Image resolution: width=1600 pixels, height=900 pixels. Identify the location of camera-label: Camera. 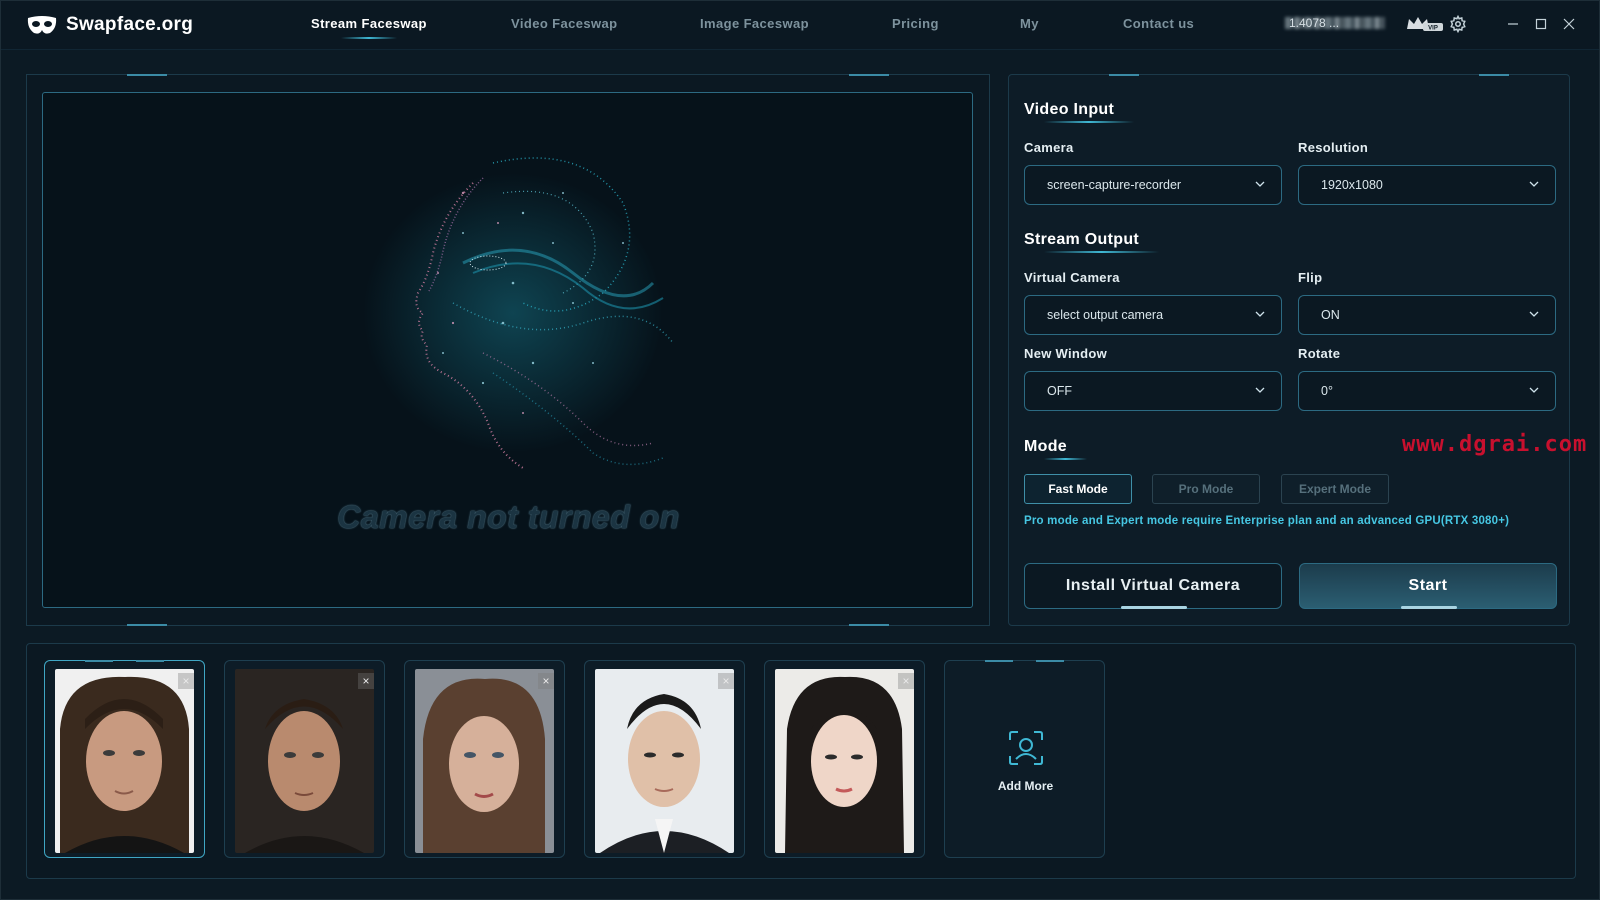
(1049, 147).